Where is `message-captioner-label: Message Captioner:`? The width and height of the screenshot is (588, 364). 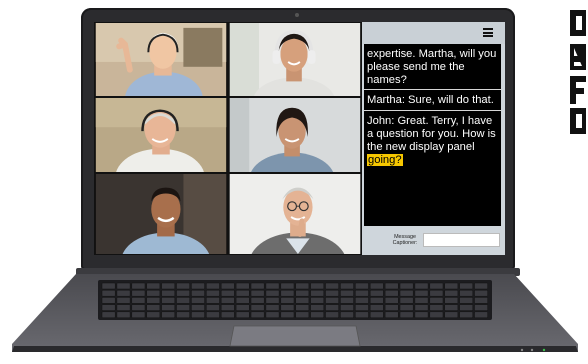 message-captioner-label: Message Captioner: is located at coordinates (405, 240).